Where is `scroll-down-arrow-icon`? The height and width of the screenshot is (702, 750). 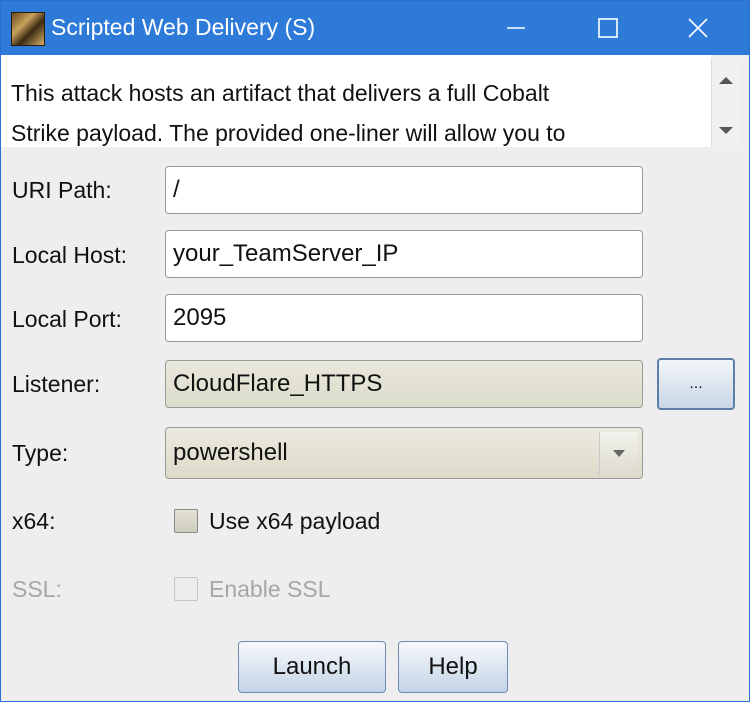
scroll-down-arrow-icon is located at coordinates (726, 130).